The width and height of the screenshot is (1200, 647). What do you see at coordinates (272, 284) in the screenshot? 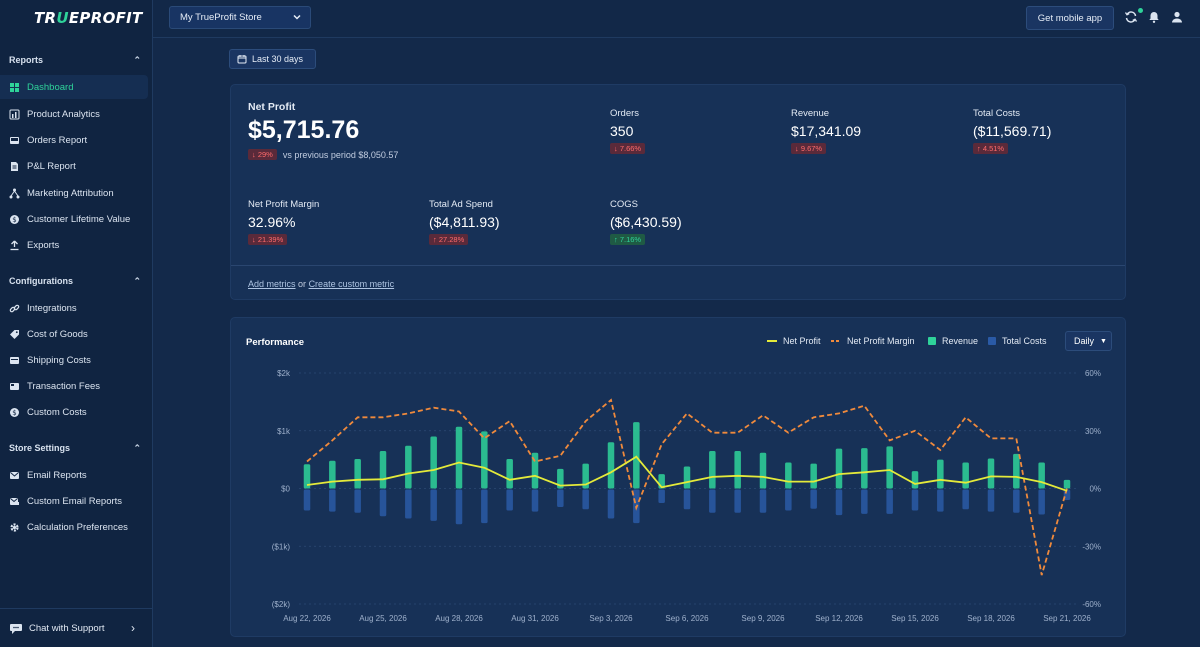
I see `add-metrics-link: Add metrics` at bounding box center [272, 284].